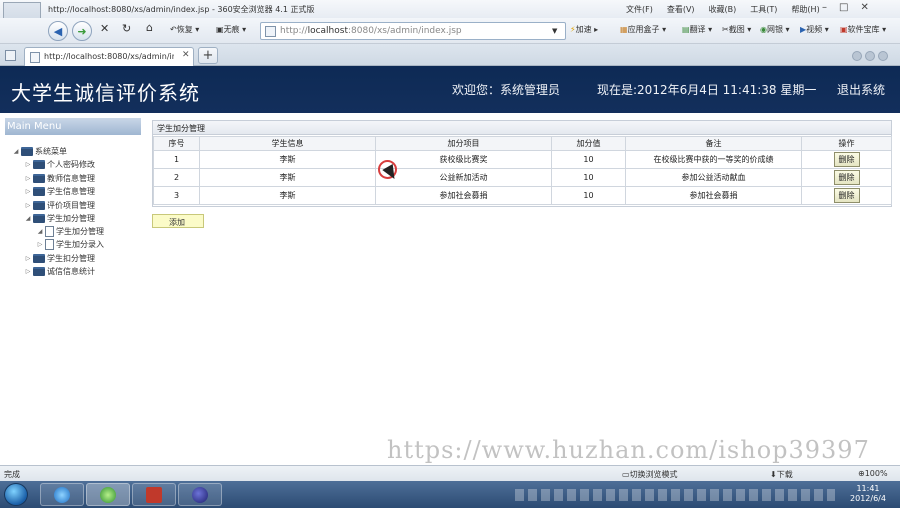 The width and height of the screenshot is (900, 508). What do you see at coordinates (71, 178) in the screenshot?
I see `sidebar-item-label: 教师信息管理` at bounding box center [71, 178].